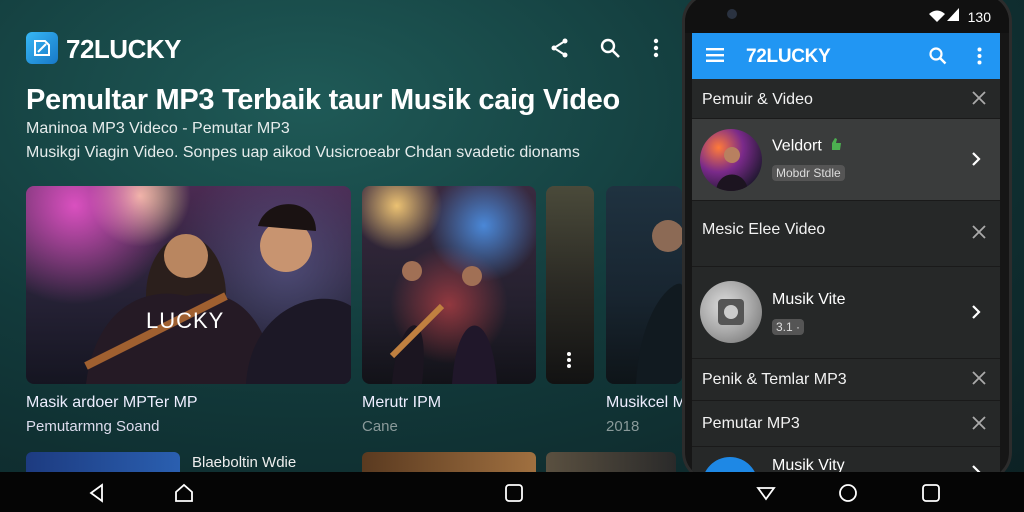 This screenshot has height=512, width=1024. I want to click on app-topbar: 72LUCKY, so click(351, 50).